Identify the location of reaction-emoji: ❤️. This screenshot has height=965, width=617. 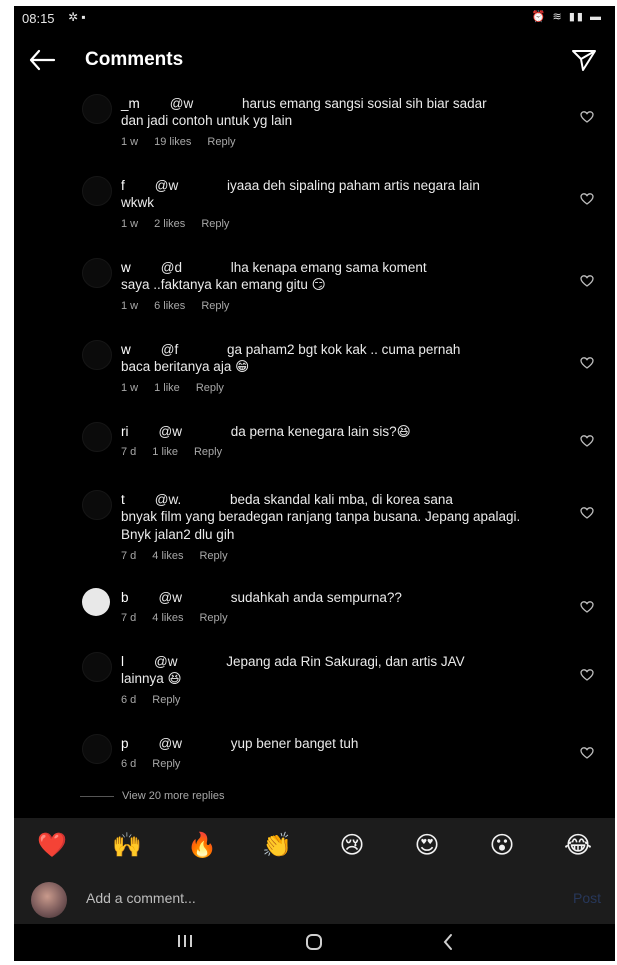
(52, 846).